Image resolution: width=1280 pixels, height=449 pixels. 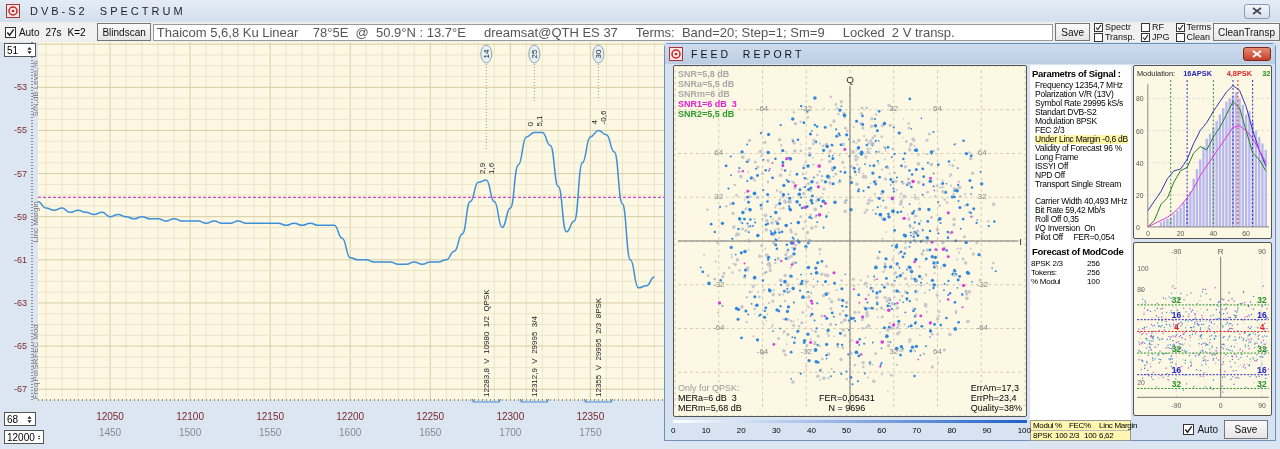 What do you see at coordinates (1079, 85) in the screenshot?
I see `parameter-line: Frequency 12354,7 MHz` at bounding box center [1079, 85].